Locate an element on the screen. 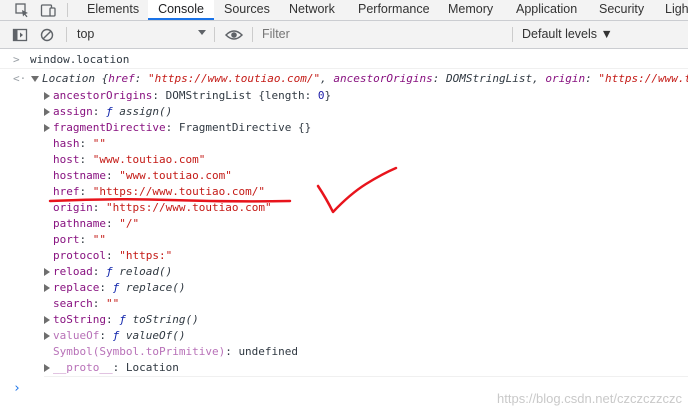  prop-host: host: "www.toutiao.com" is located at coordinates (129, 159).